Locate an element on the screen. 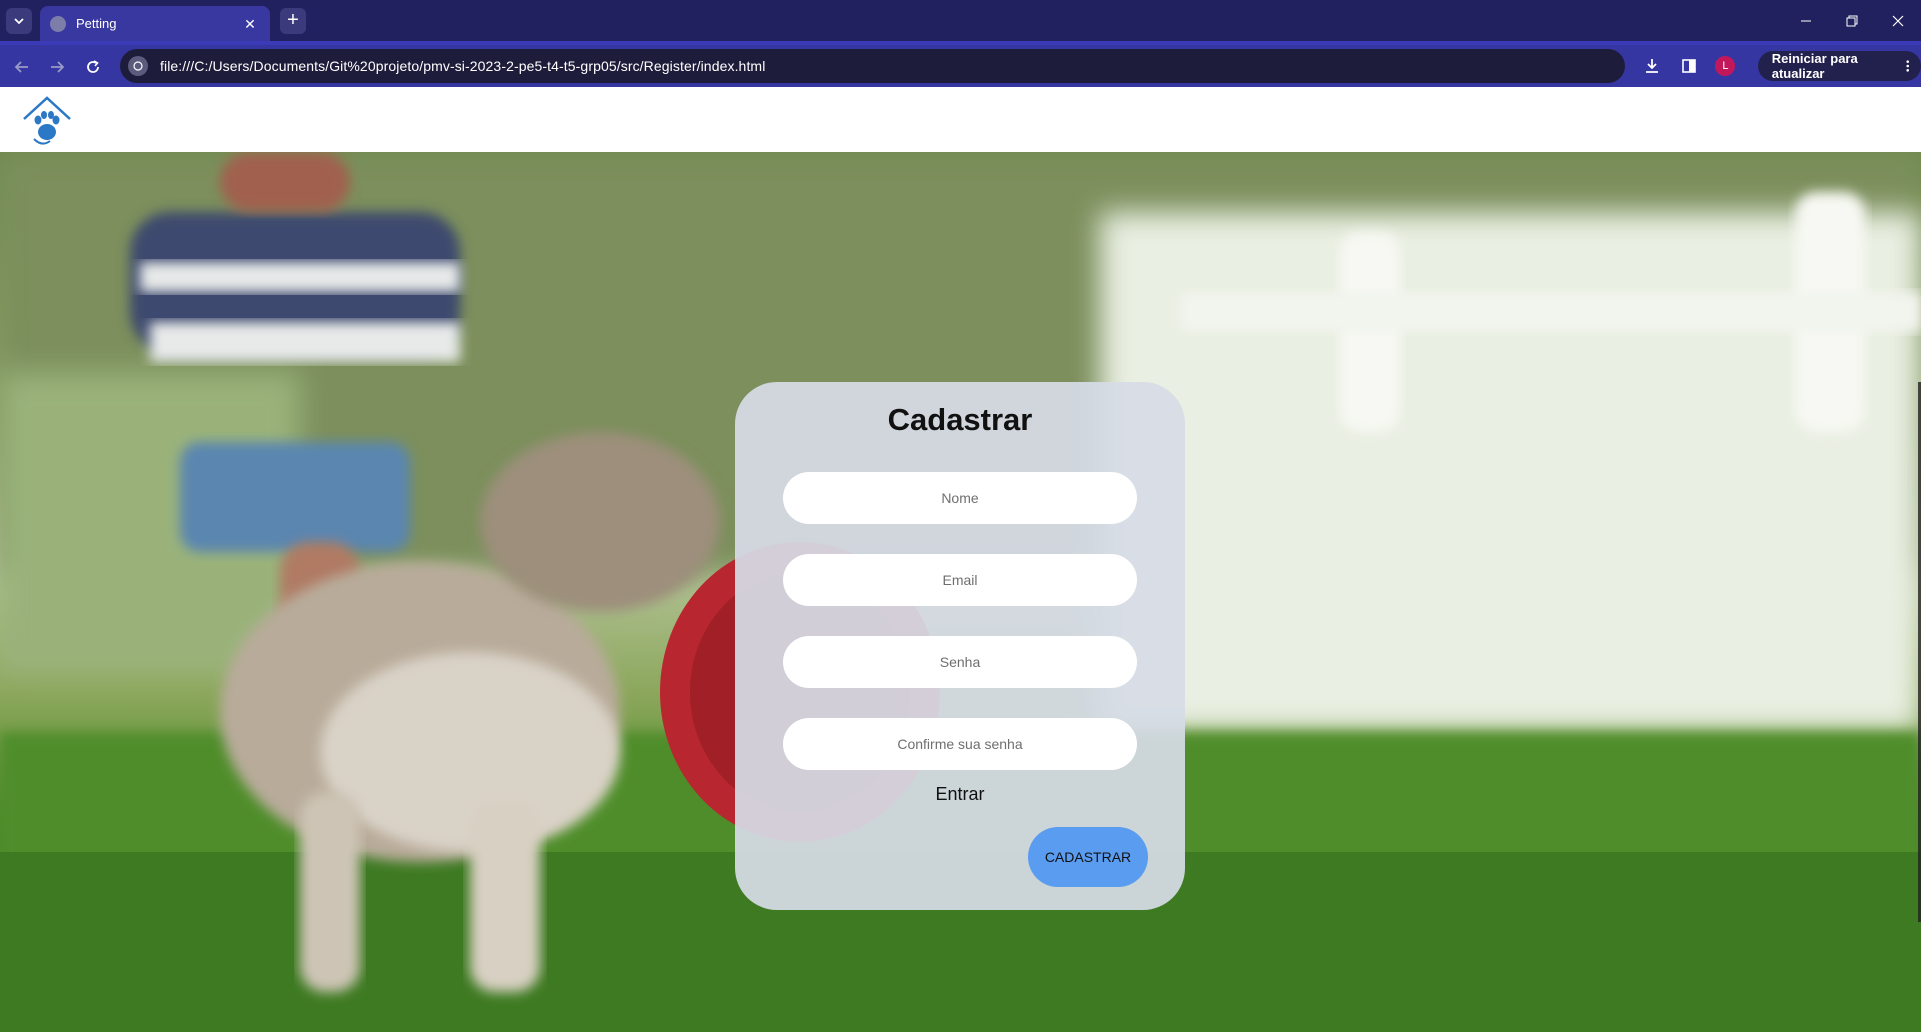 The image size is (1921, 1032). avatar: L is located at coordinates (1725, 66).